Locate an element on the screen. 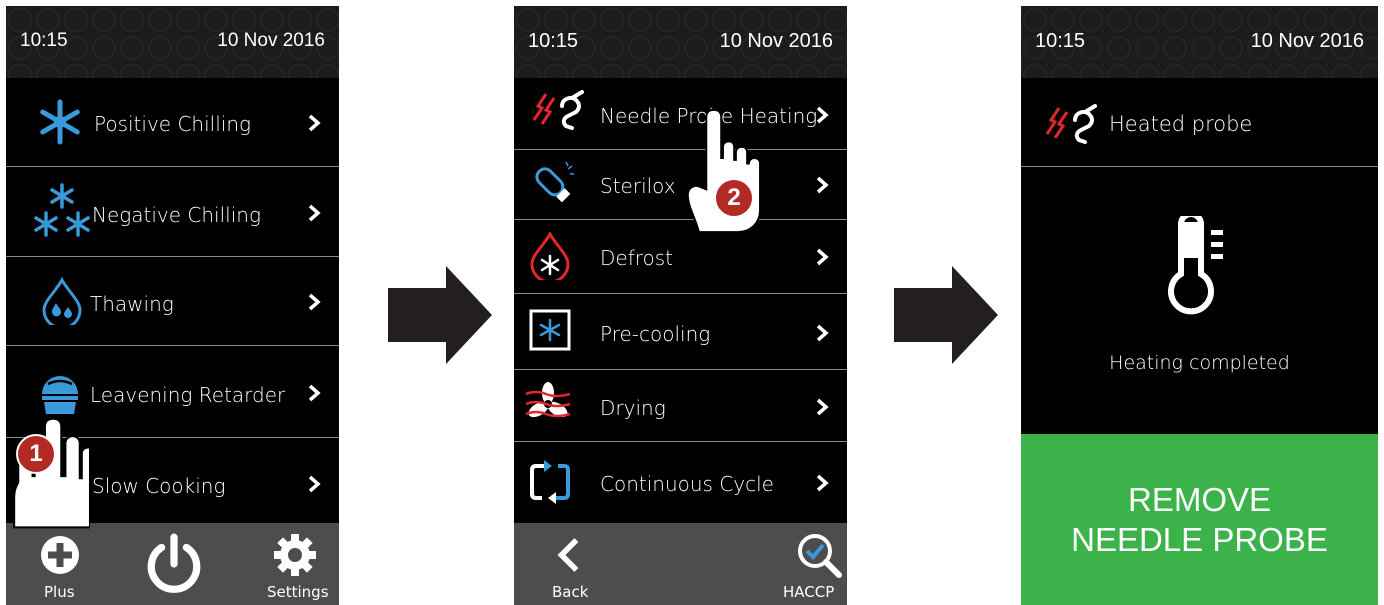 The image size is (1384, 605). settings-button: Settings is located at coordinates (289, 564).